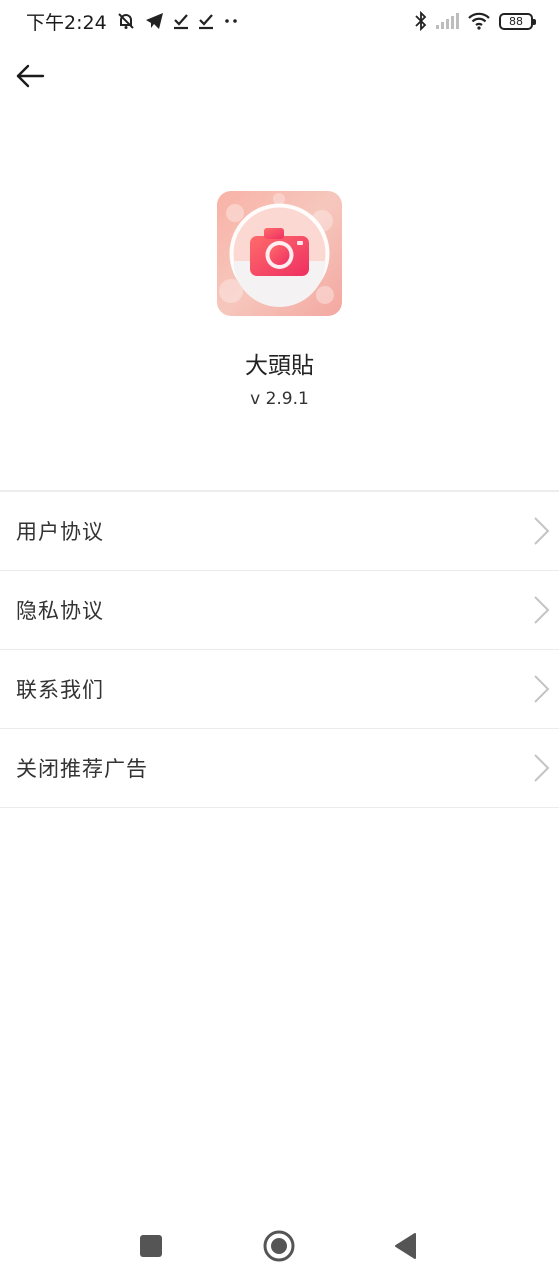  I want to click on square-icon, so click(151, 1246).